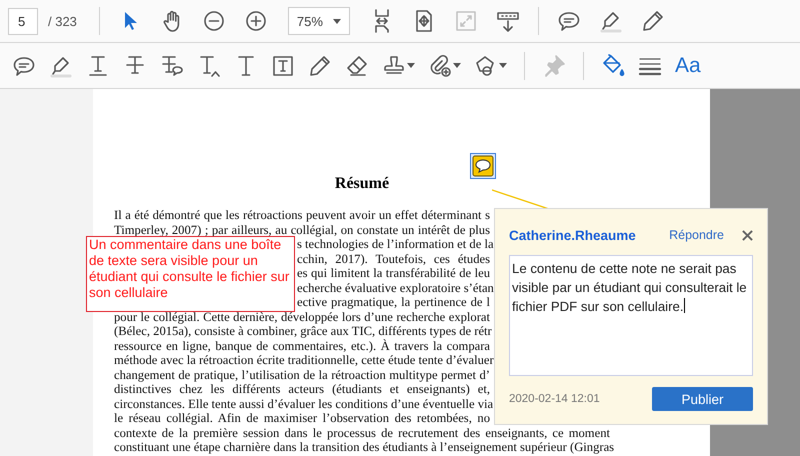 This screenshot has width=800, height=456. Describe the element at coordinates (302, 317) in the screenshot. I see `text-line: pour le collégial. Cette dernière, développée lors d’une recherche explorat` at that location.